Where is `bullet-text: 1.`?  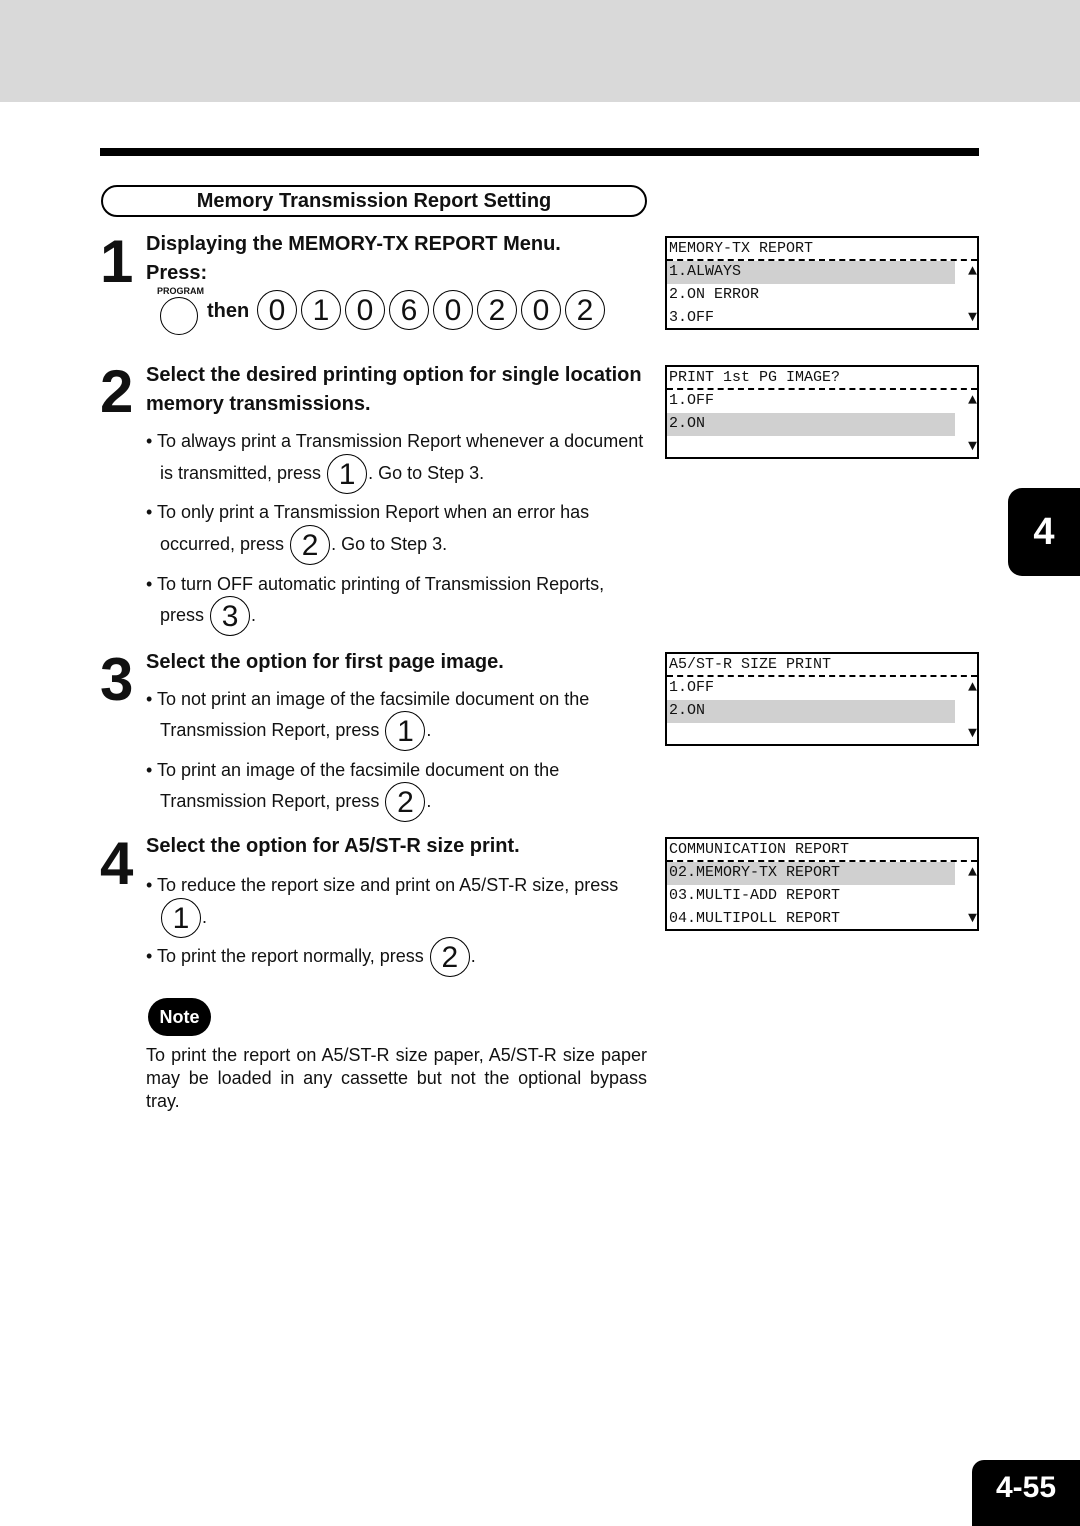
bullet-text: 1. is located at coordinates (183, 918).